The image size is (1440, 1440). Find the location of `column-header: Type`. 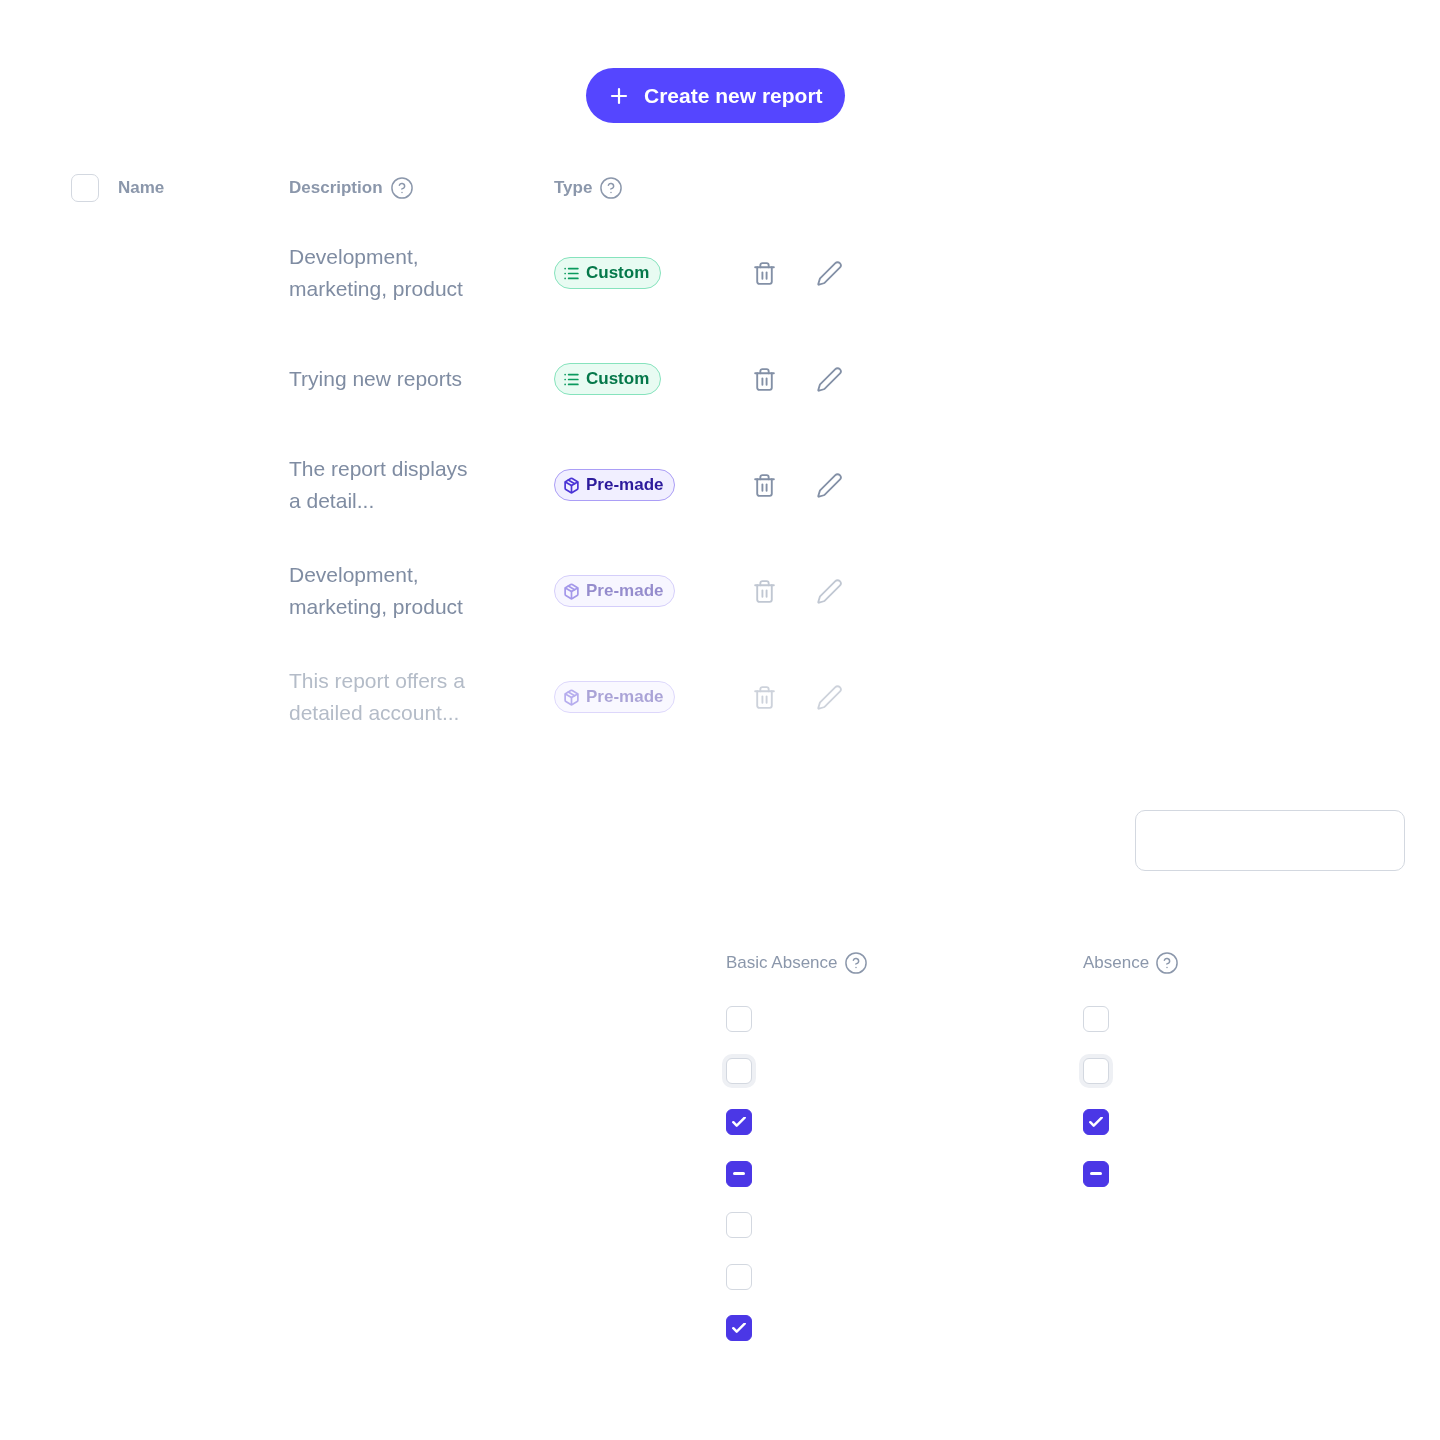

column-header: Type is located at coordinates (573, 188).